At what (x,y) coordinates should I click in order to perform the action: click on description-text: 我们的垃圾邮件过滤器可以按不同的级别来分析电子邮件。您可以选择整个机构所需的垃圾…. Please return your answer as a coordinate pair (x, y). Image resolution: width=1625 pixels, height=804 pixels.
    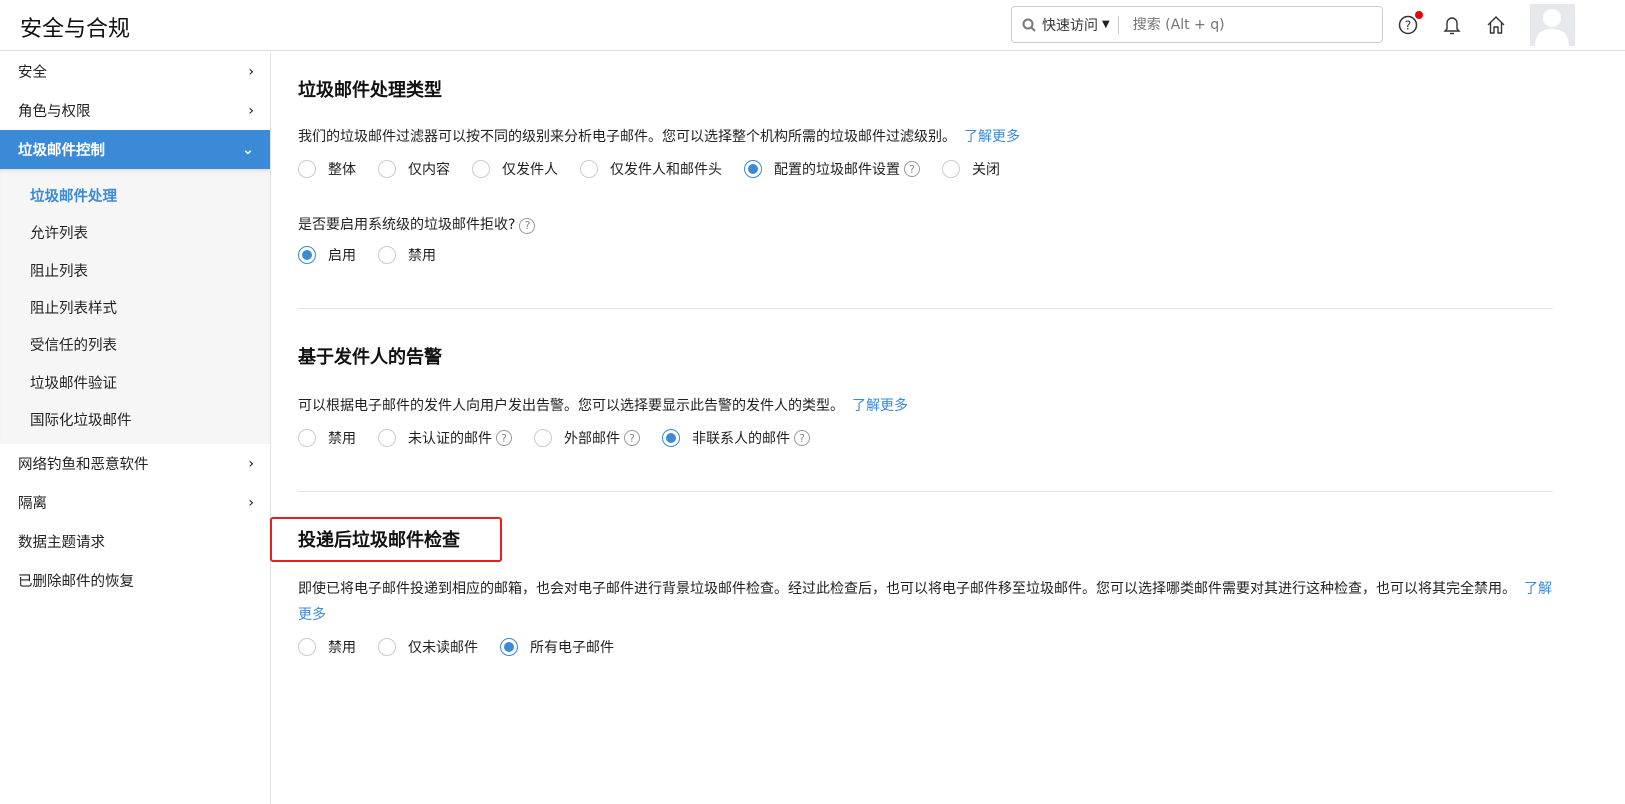
    Looking at the image, I should click on (627, 137).